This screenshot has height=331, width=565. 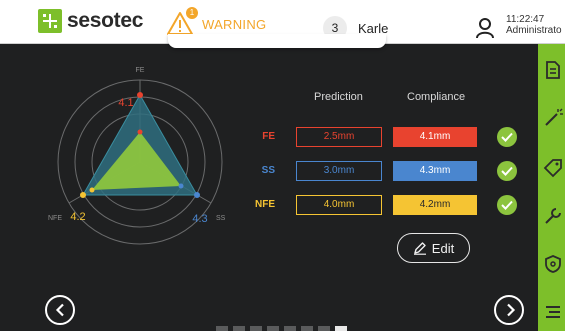 What do you see at coordinates (339, 171) in the screenshot?
I see `ss-prediction-field: 3.0mm` at bounding box center [339, 171].